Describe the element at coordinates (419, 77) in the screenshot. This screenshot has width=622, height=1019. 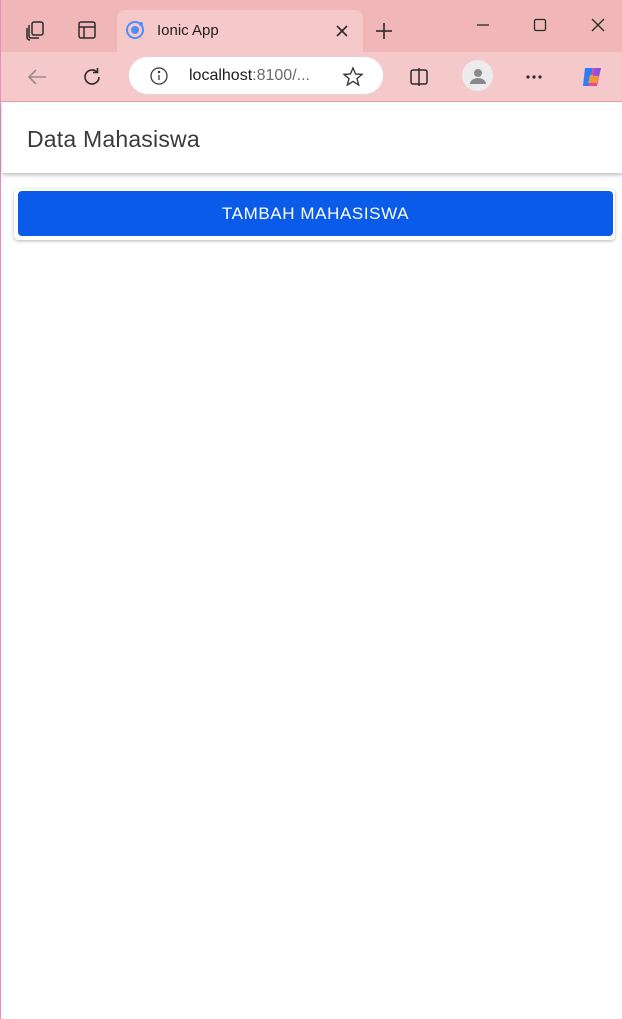
I see `split-screen-icon` at that location.